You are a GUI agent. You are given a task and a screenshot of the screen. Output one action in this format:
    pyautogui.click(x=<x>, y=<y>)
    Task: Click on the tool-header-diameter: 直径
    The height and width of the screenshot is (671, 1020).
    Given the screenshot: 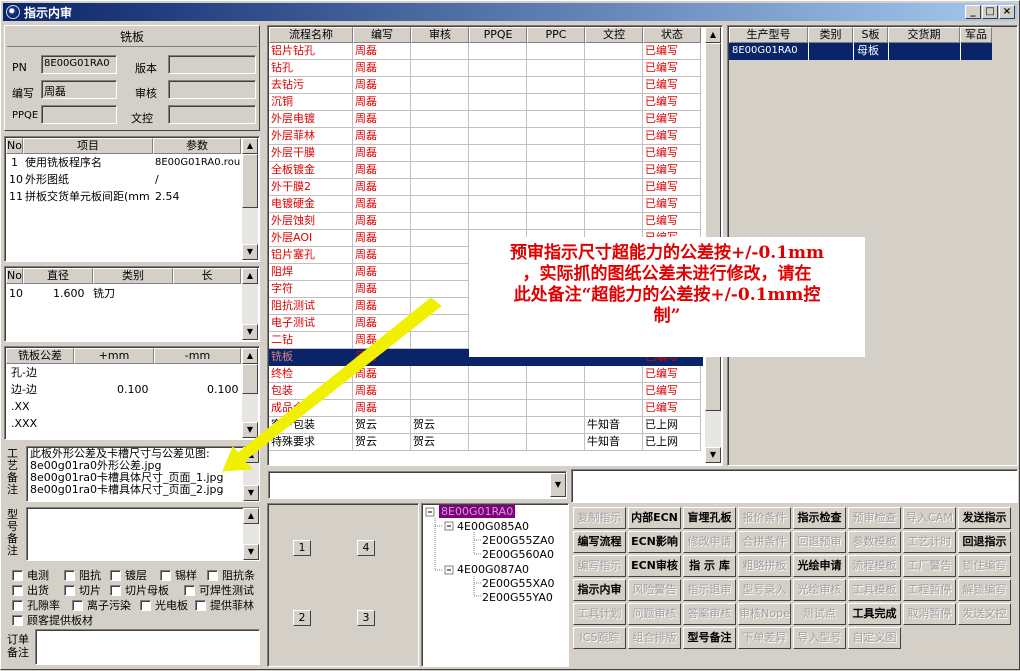 What is the action you would take?
    pyautogui.click(x=58, y=276)
    